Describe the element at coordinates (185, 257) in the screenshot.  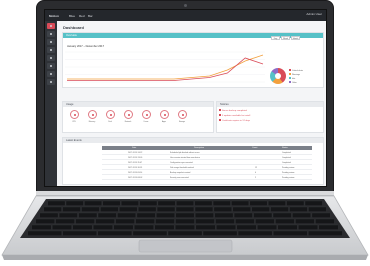
I see `deck-edge` at that location.